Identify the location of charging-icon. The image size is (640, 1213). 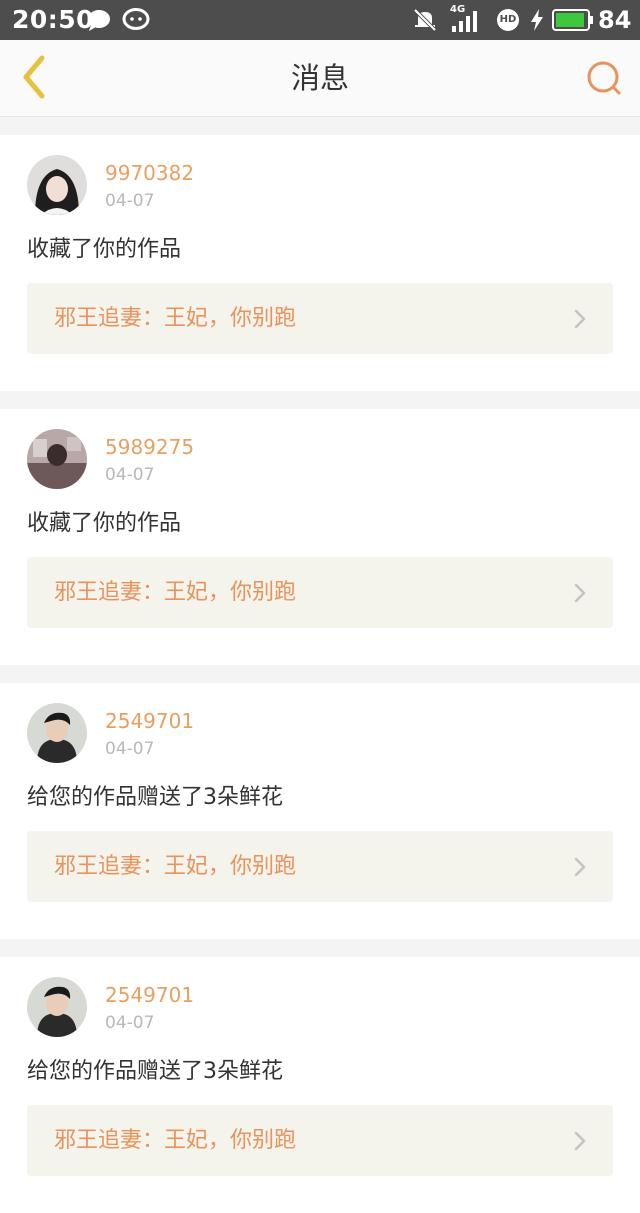
(537, 22).